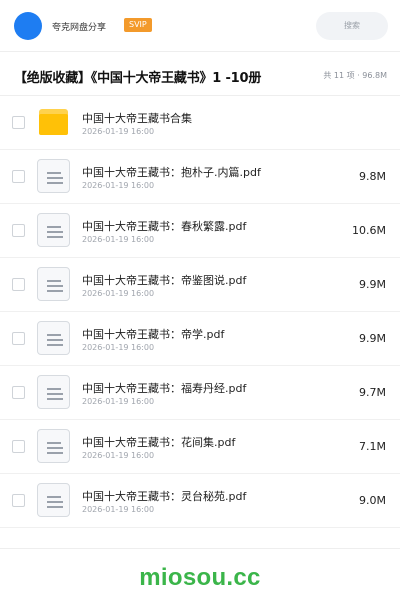  I want to click on file-name: 中国十大帝王藏书：帝学.pdf, so click(153, 334).